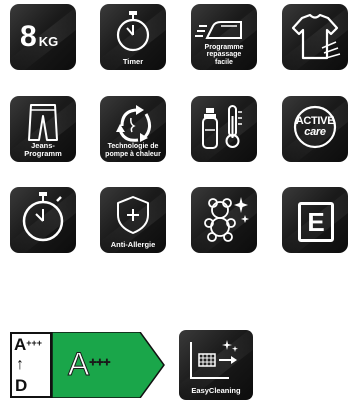 This screenshot has width=352, height=402. I want to click on jeans-label: Jeans- Programm, so click(43, 149).